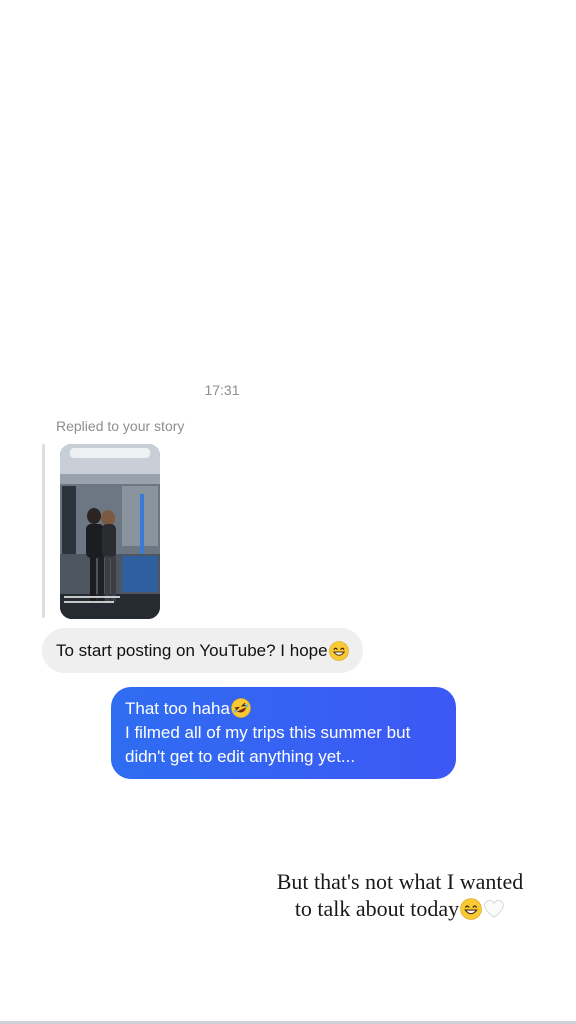 The image size is (576, 1024). What do you see at coordinates (120, 426) in the screenshot?
I see `replied-to-story-label: Replied to your story` at bounding box center [120, 426].